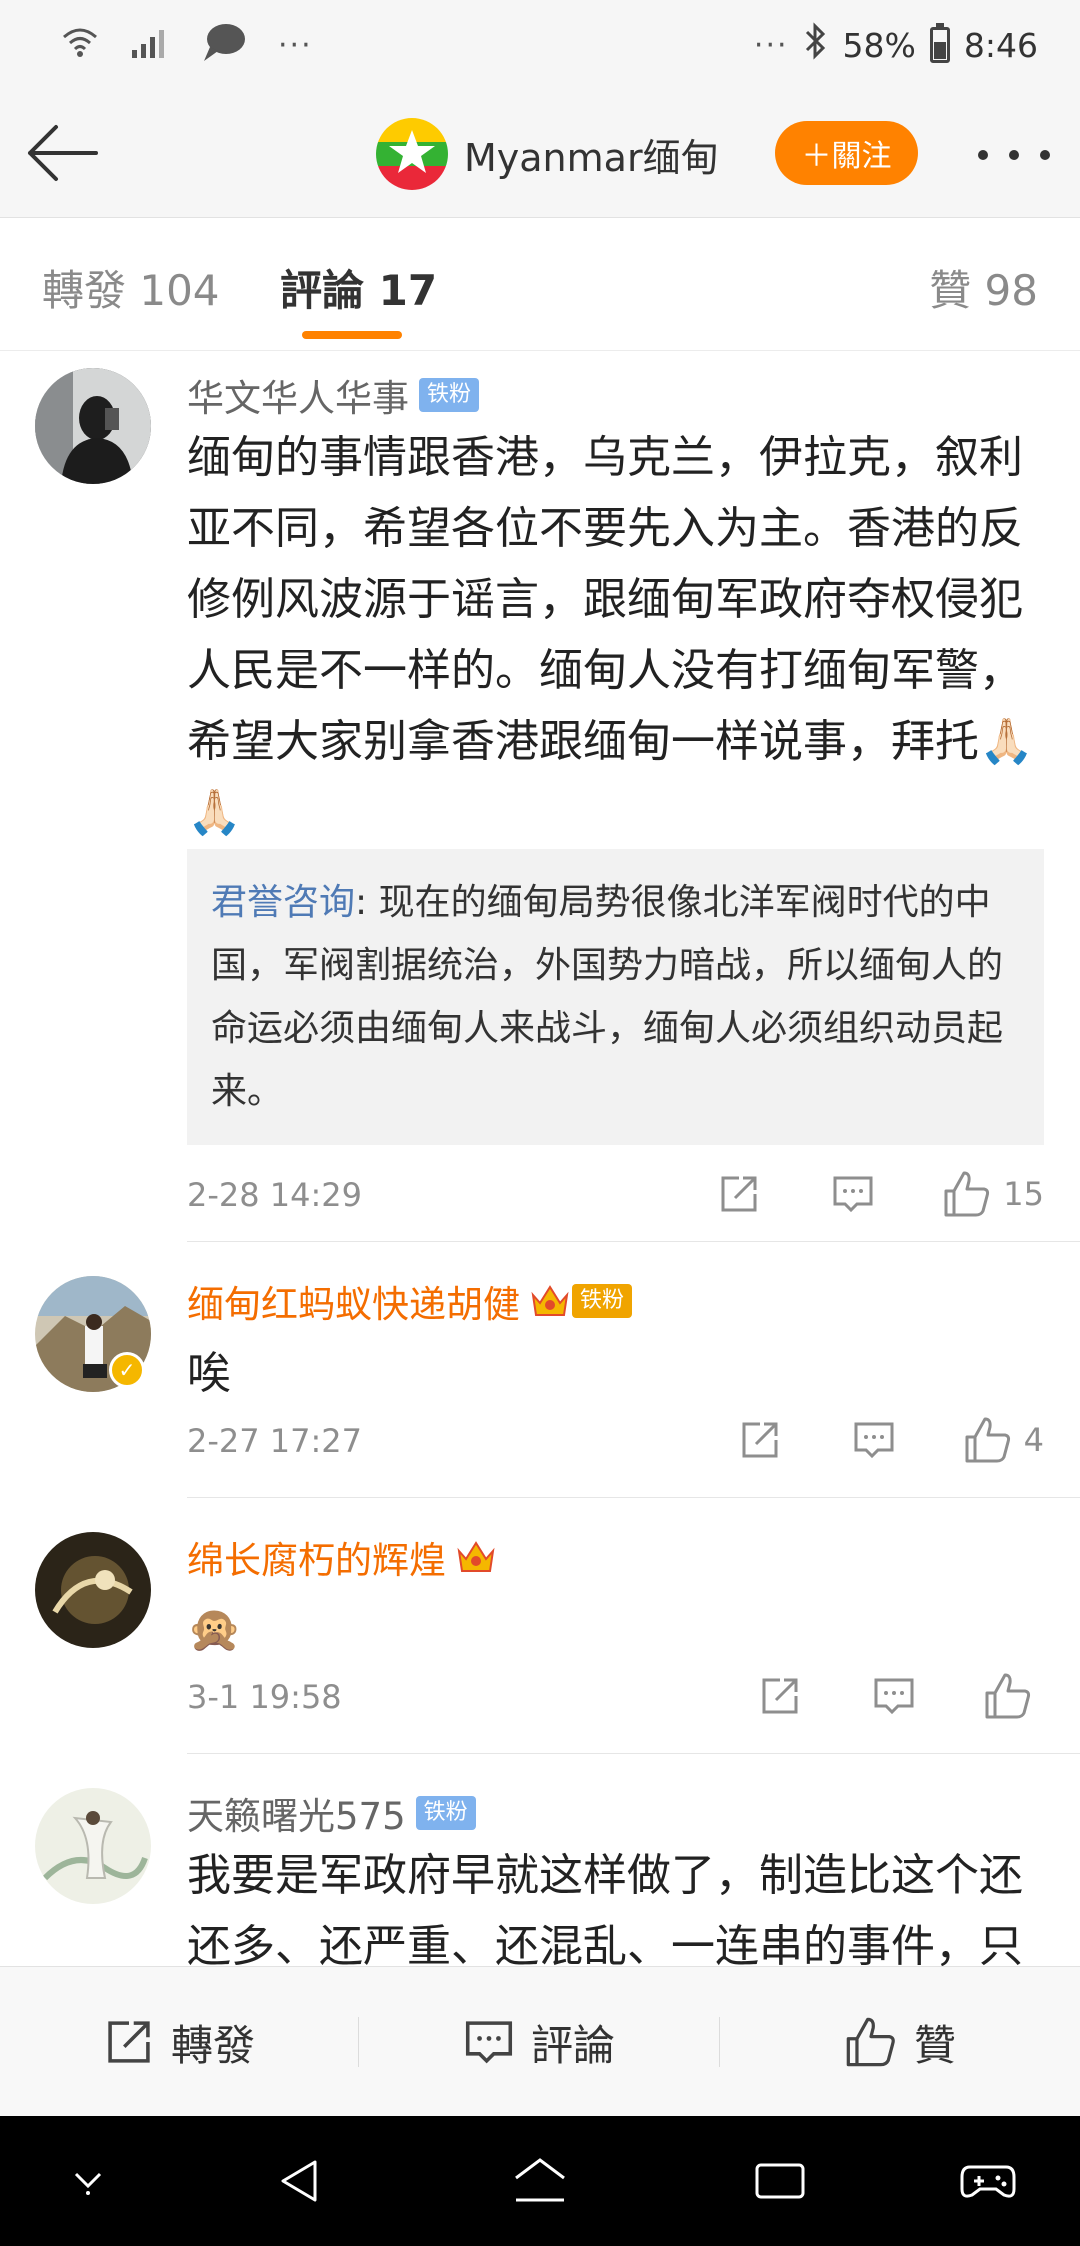 The height and width of the screenshot is (2246, 1080). I want to click on follow-button: ＋關注, so click(846, 153).